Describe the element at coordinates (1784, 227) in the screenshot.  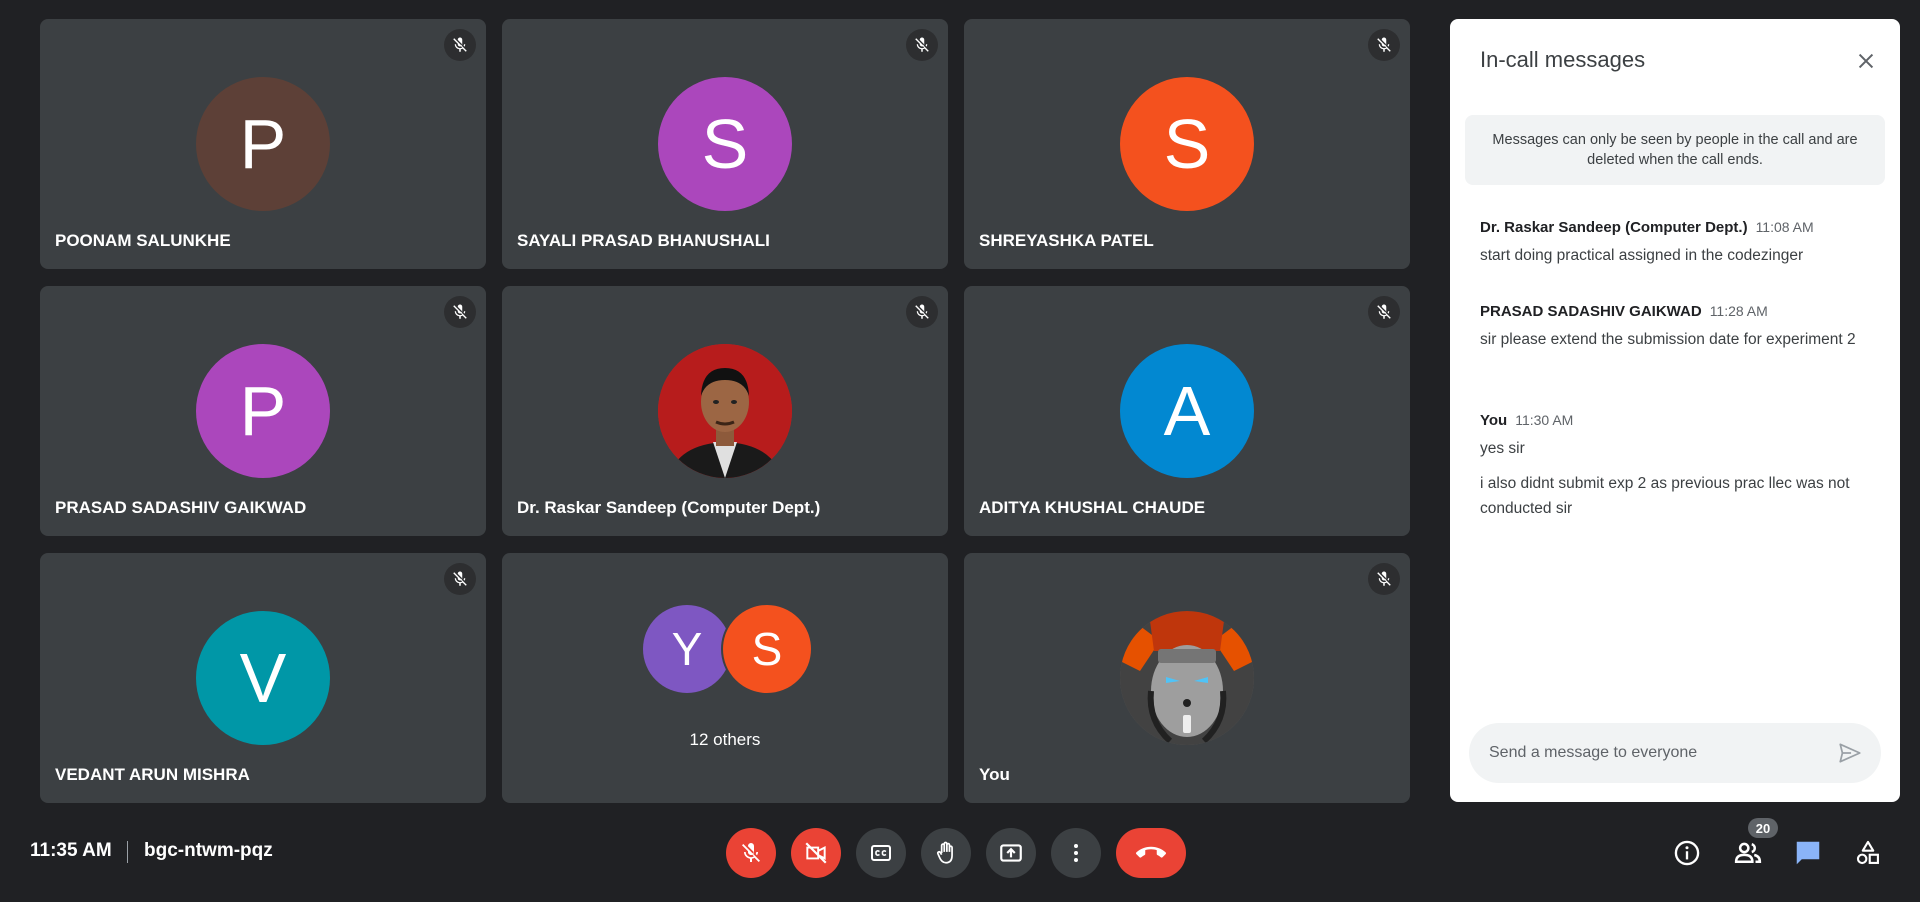
I see `message-time: 11:08 AM` at that location.